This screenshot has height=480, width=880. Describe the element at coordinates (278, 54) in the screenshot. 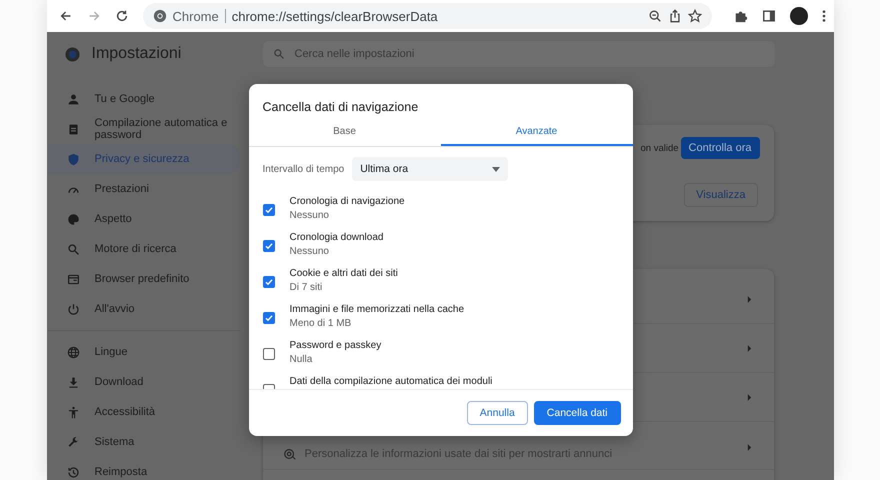

I see `search-icon` at that location.